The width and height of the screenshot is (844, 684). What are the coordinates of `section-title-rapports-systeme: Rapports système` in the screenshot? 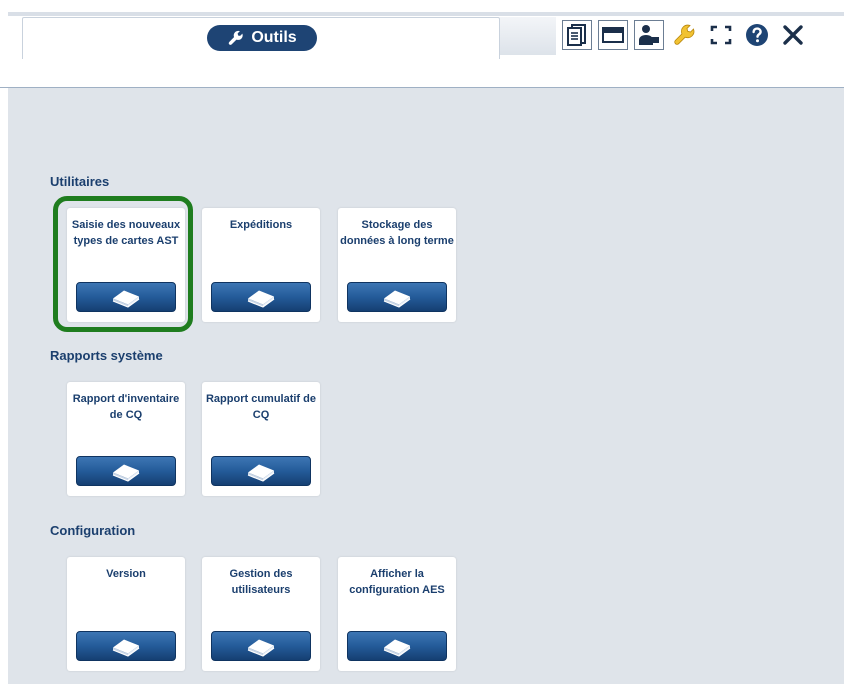 It's located at (106, 355).